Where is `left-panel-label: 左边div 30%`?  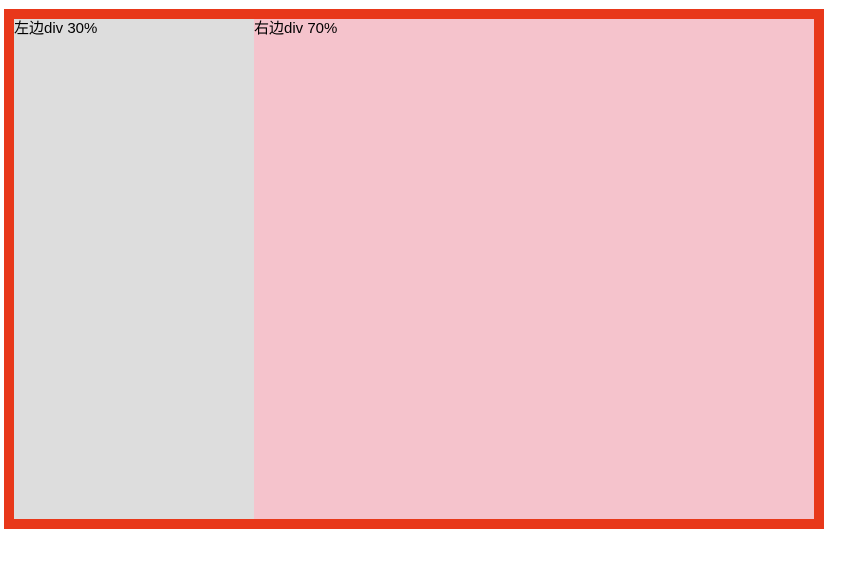 left-panel-label: 左边div 30% is located at coordinates (56, 28).